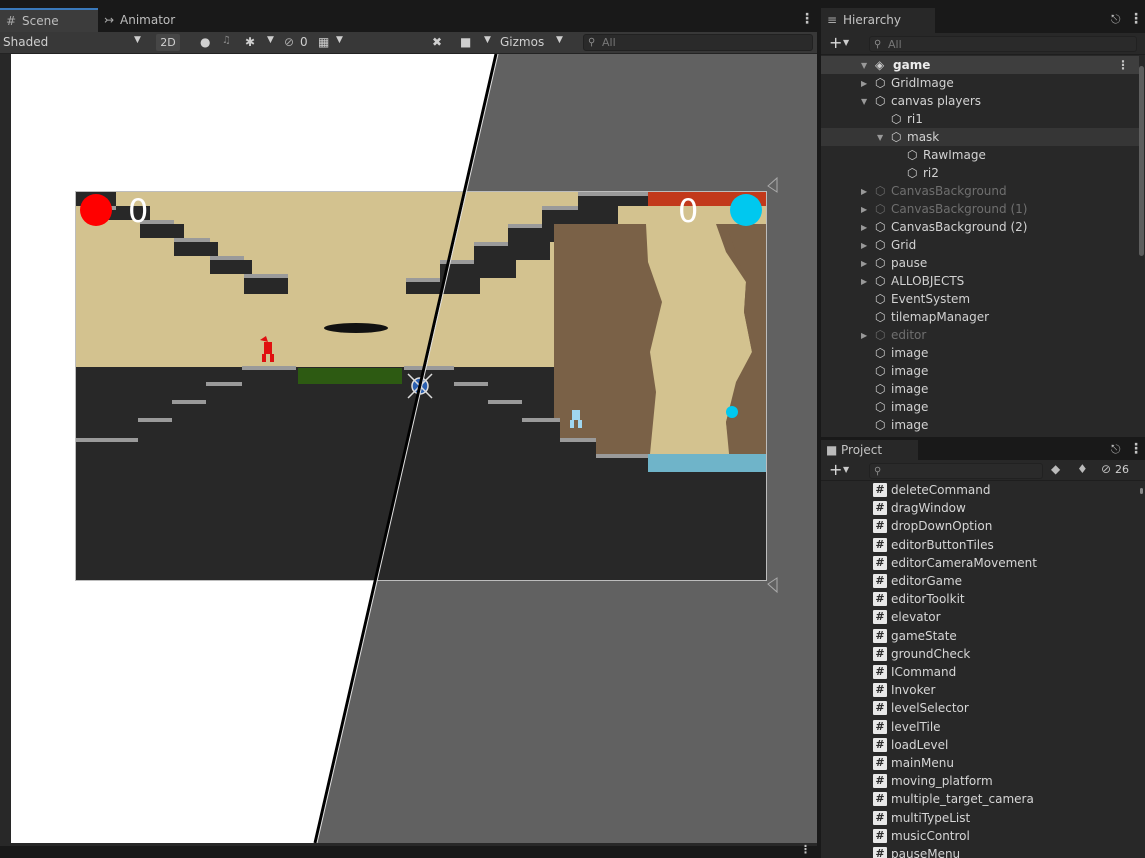 This screenshot has height=858, width=1145. Describe the element at coordinates (559, 40) in the screenshot. I see `gizmos-chevron-icon: ▼` at that location.